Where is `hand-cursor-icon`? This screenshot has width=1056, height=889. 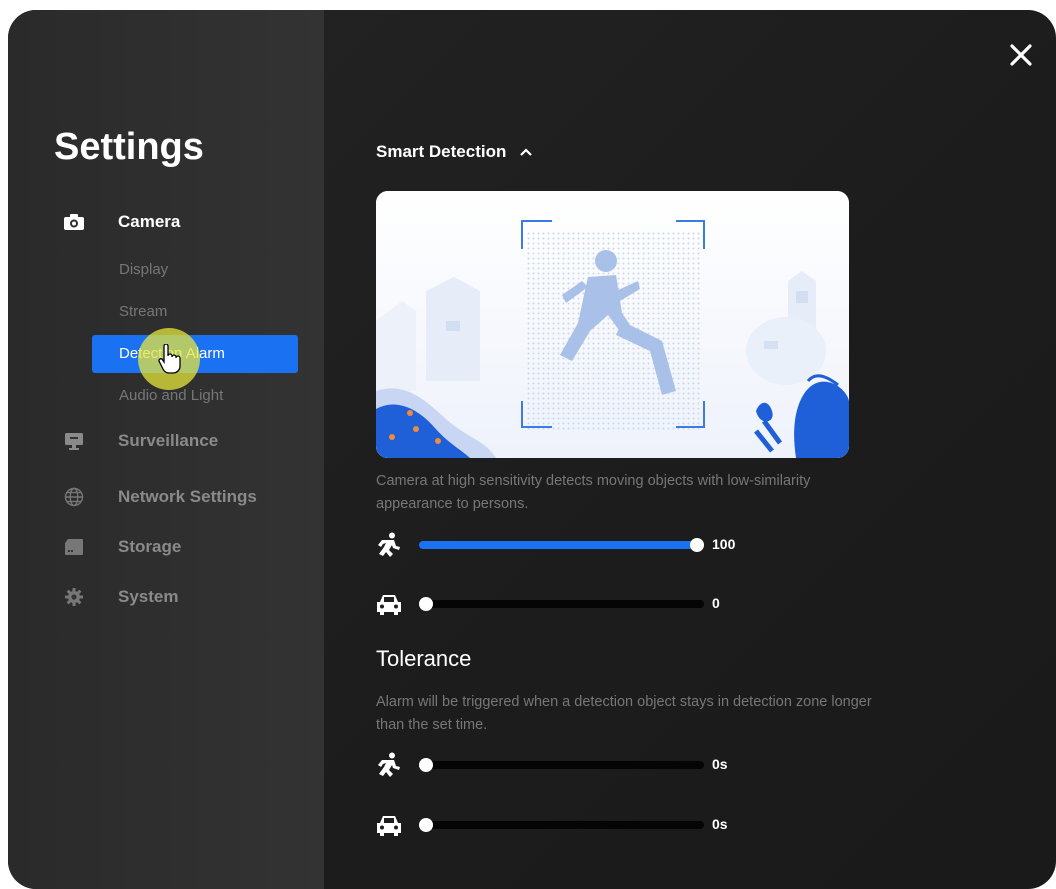 hand-cursor-icon is located at coordinates (170, 361).